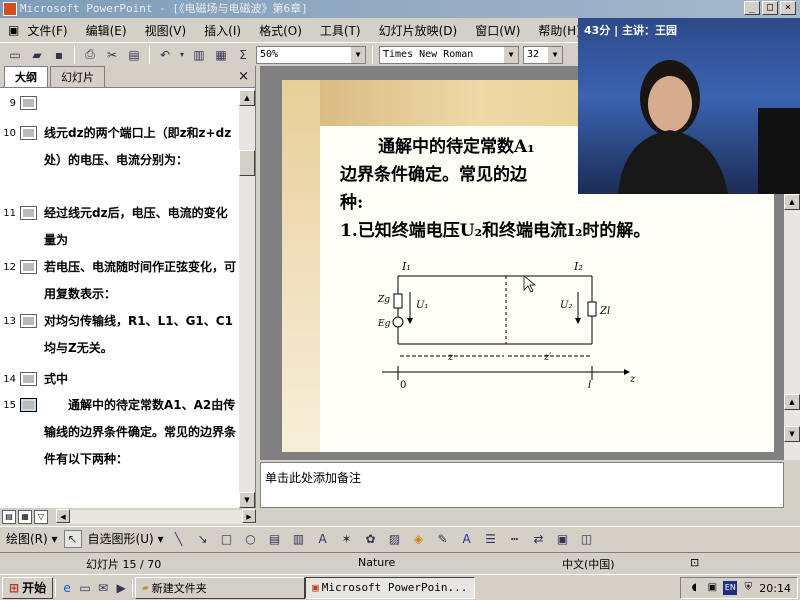 The height and width of the screenshot is (600, 800). I want to click on autoshapes-menu-button: 自选图形(U) ▾, so click(126, 538).